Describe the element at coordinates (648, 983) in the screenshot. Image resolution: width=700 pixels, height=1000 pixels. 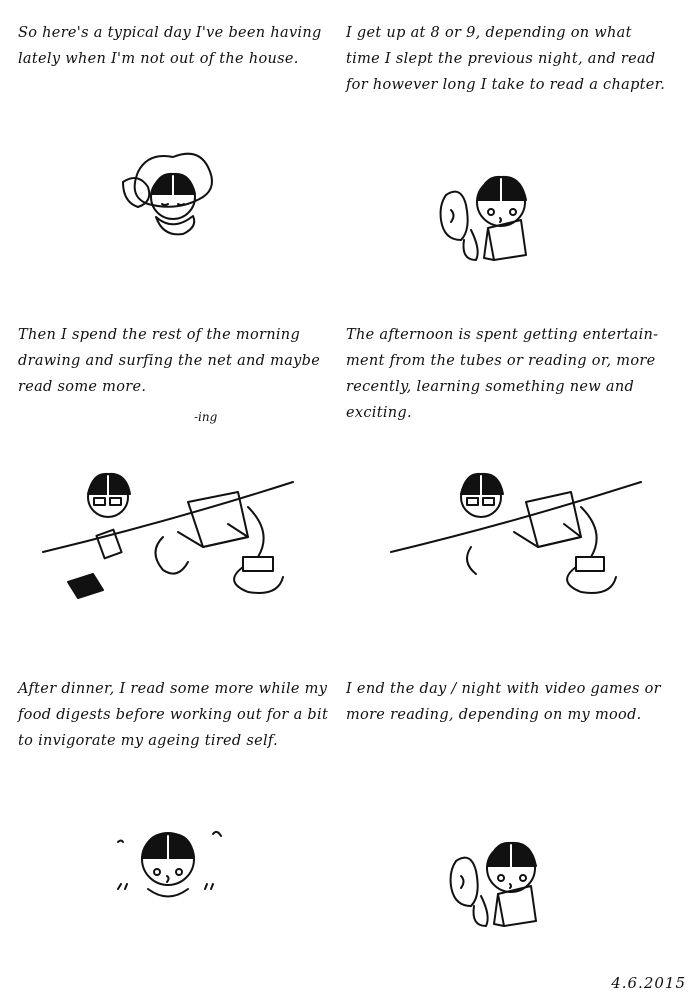
I see `date-stamp: 4.6.2015` at that location.